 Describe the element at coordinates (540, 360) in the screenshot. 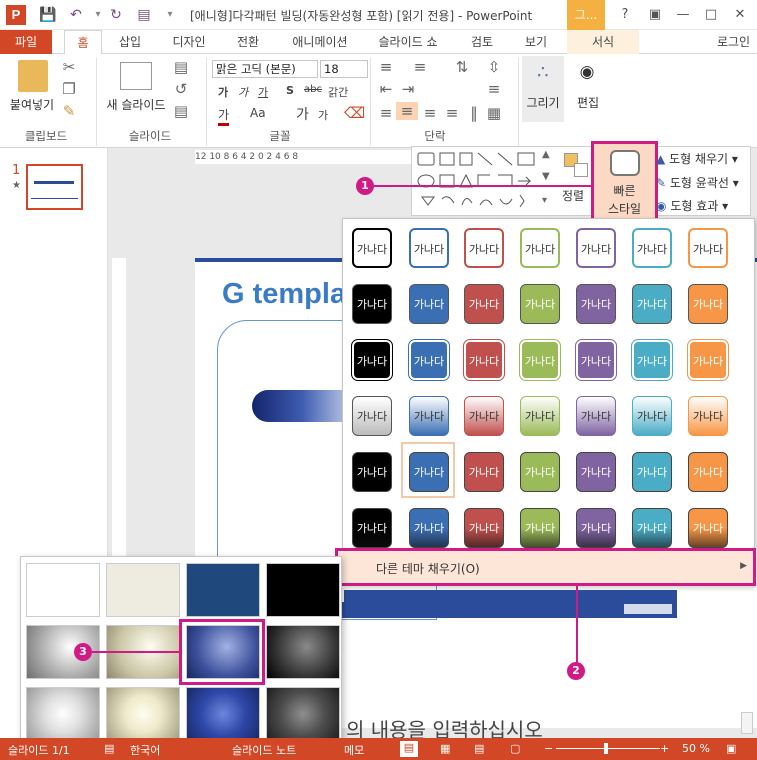

I see `quick-style-swatch-subtle-4: 가나다` at that location.